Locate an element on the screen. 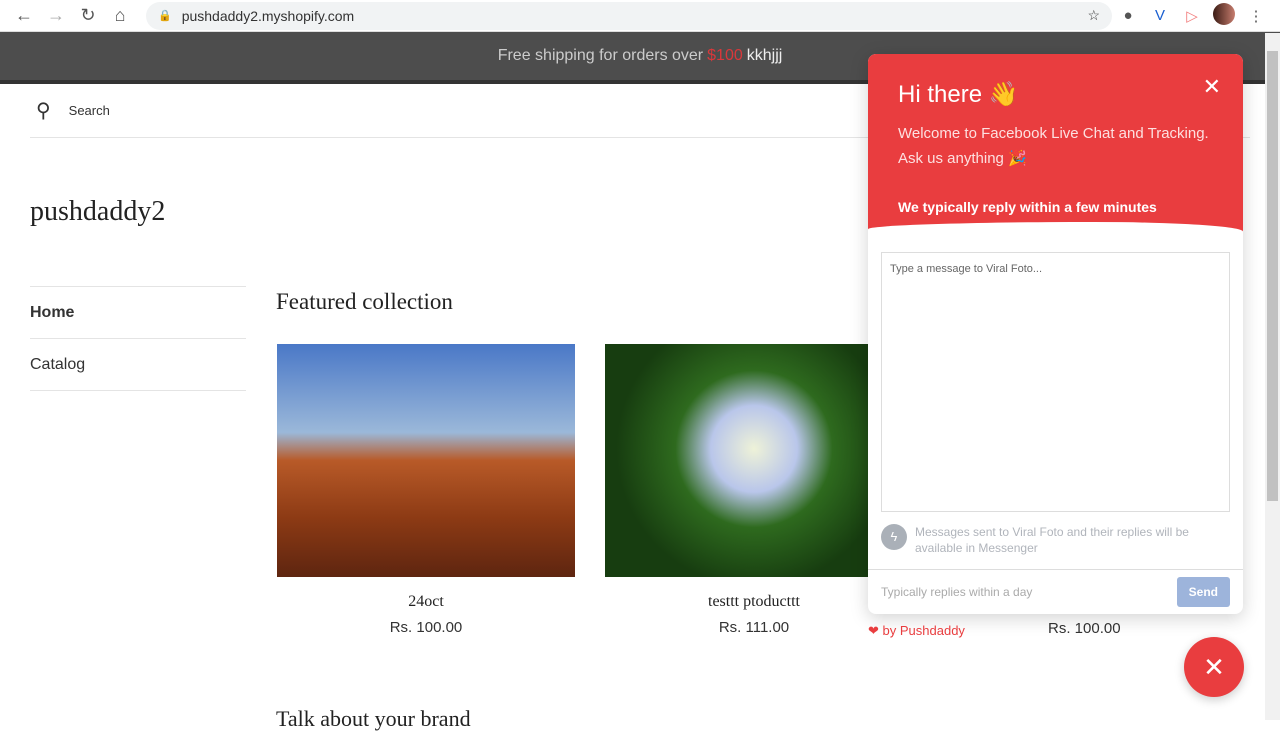 The width and height of the screenshot is (1280, 732). search-icon: ⚲ is located at coordinates (43, 110).